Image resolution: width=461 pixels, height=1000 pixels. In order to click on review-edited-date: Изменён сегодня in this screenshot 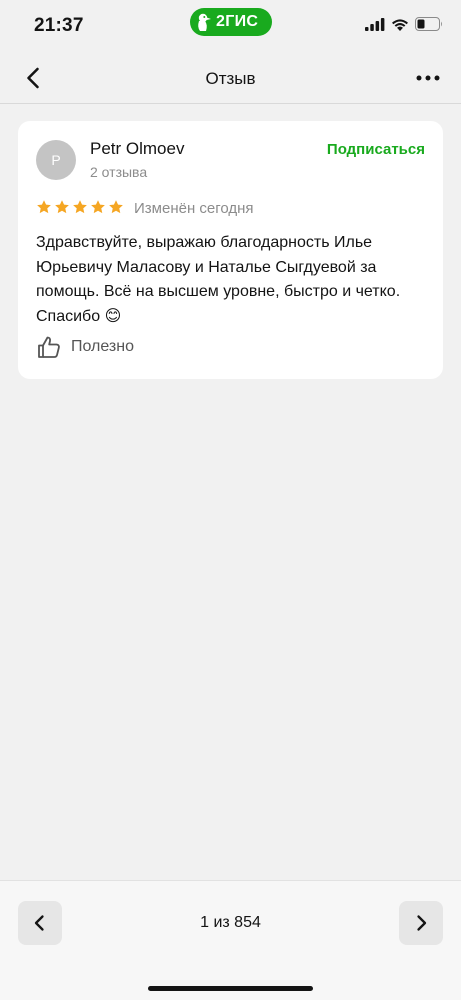, I will do `click(194, 208)`.